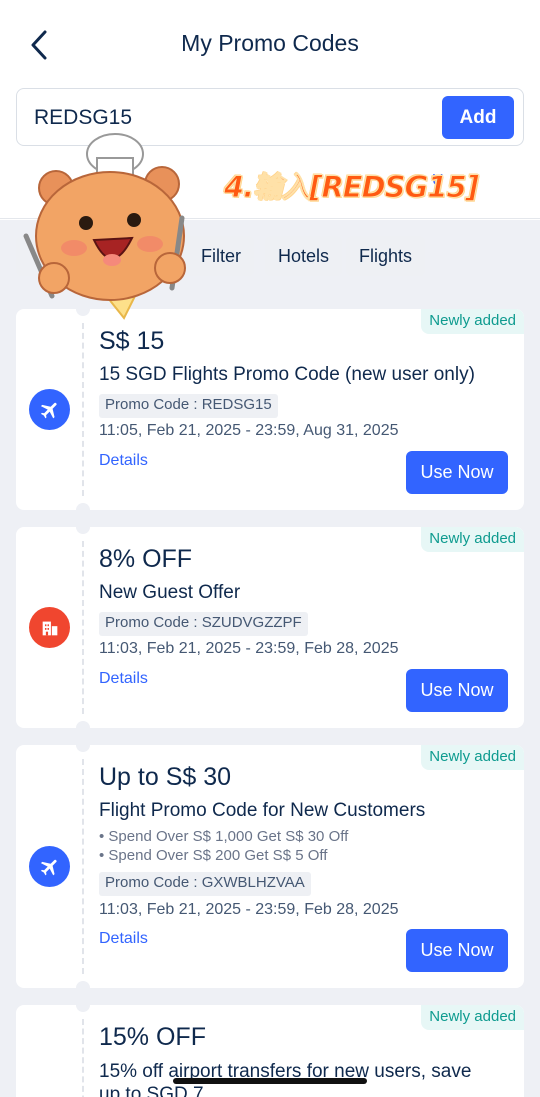  Describe the element at coordinates (146, 559) in the screenshot. I see `promo-amount: 8% OFF` at that location.